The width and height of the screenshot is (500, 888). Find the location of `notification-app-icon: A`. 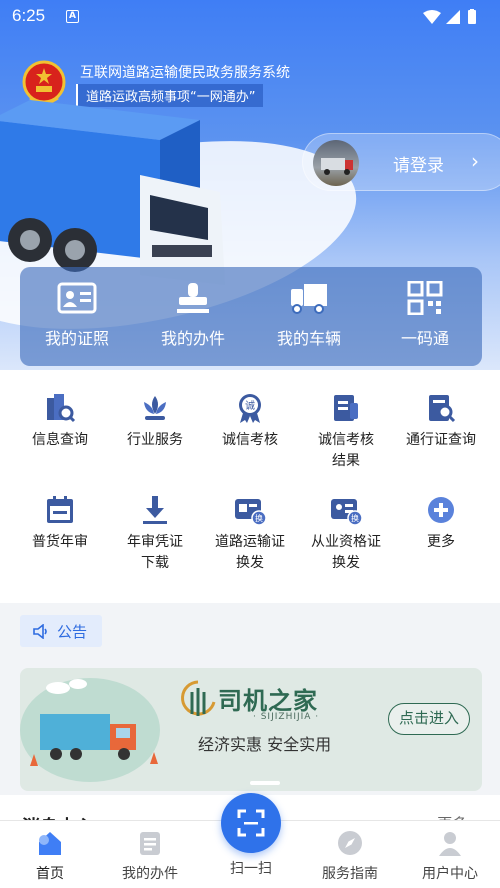

notification-app-icon: A is located at coordinates (72, 16).